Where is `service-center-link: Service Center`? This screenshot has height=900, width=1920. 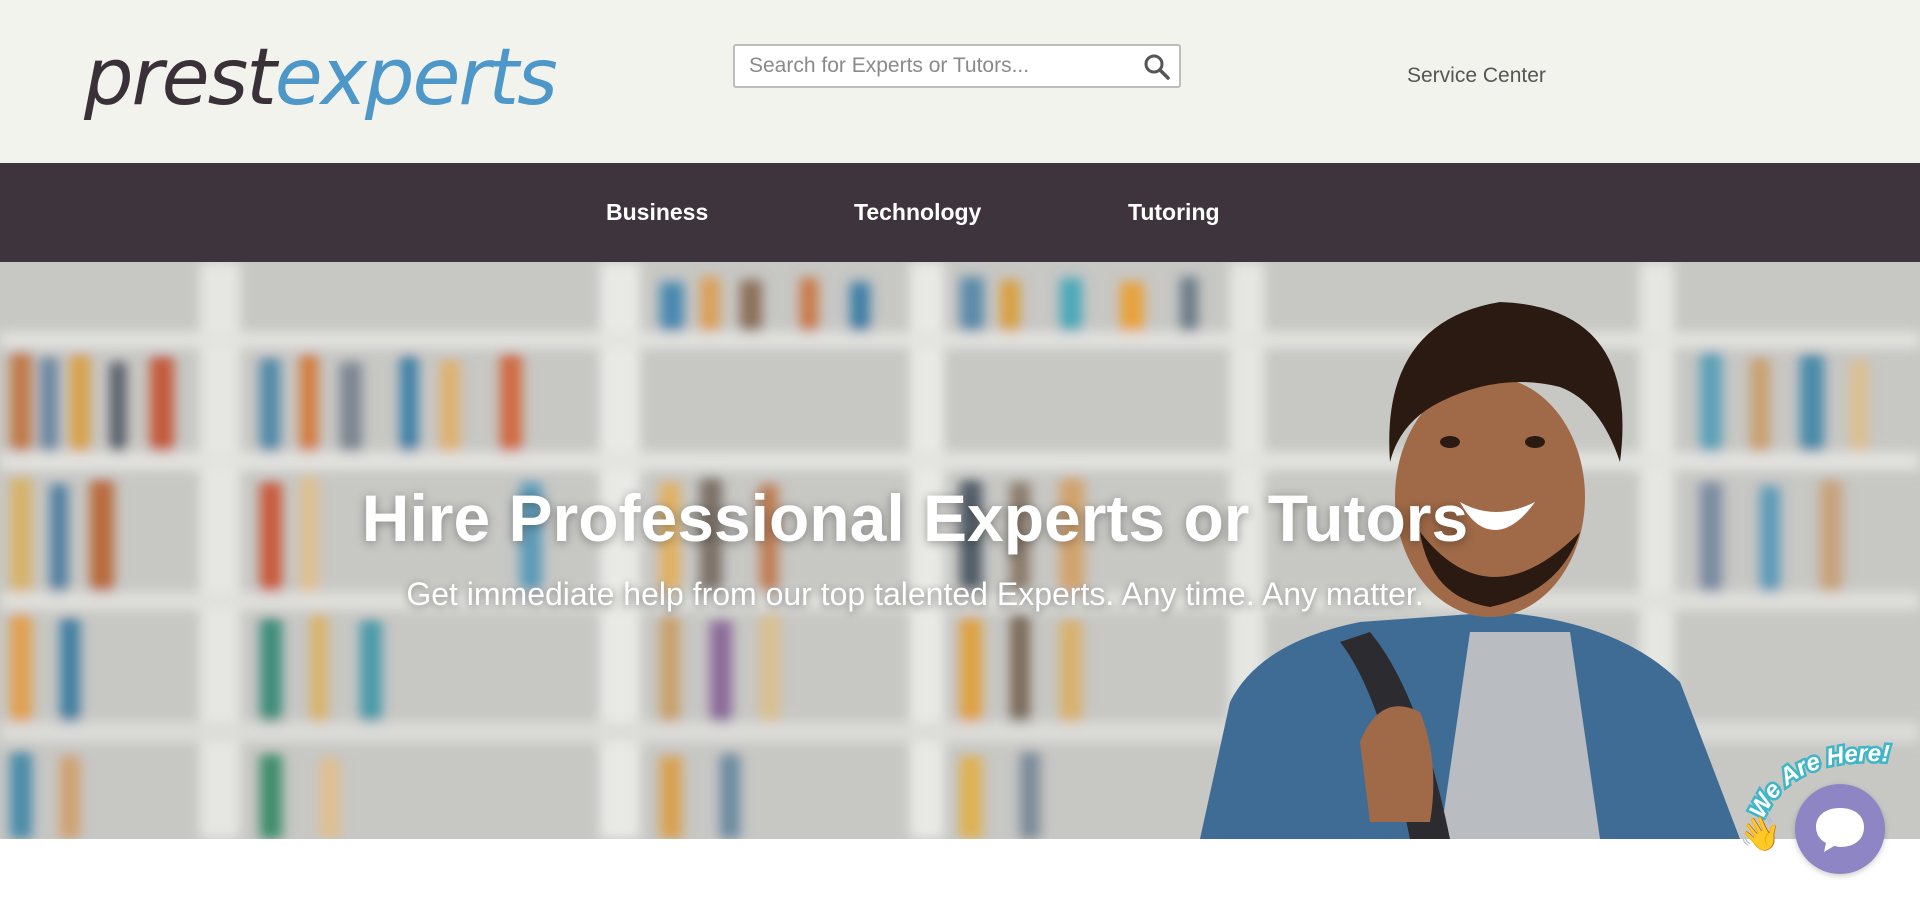 service-center-link: Service Center is located at coordinates (1476, 76).